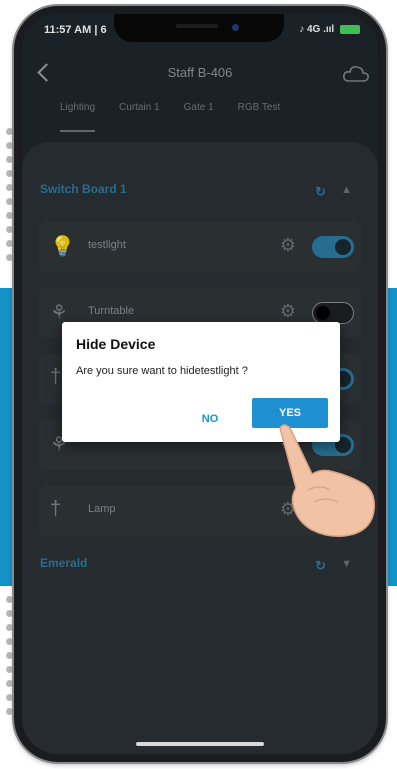  Describe the element at coordinates (162, 371) in the screenshot. I see `dialog-message: Are you sure want to hidetestlight ?` at that location.